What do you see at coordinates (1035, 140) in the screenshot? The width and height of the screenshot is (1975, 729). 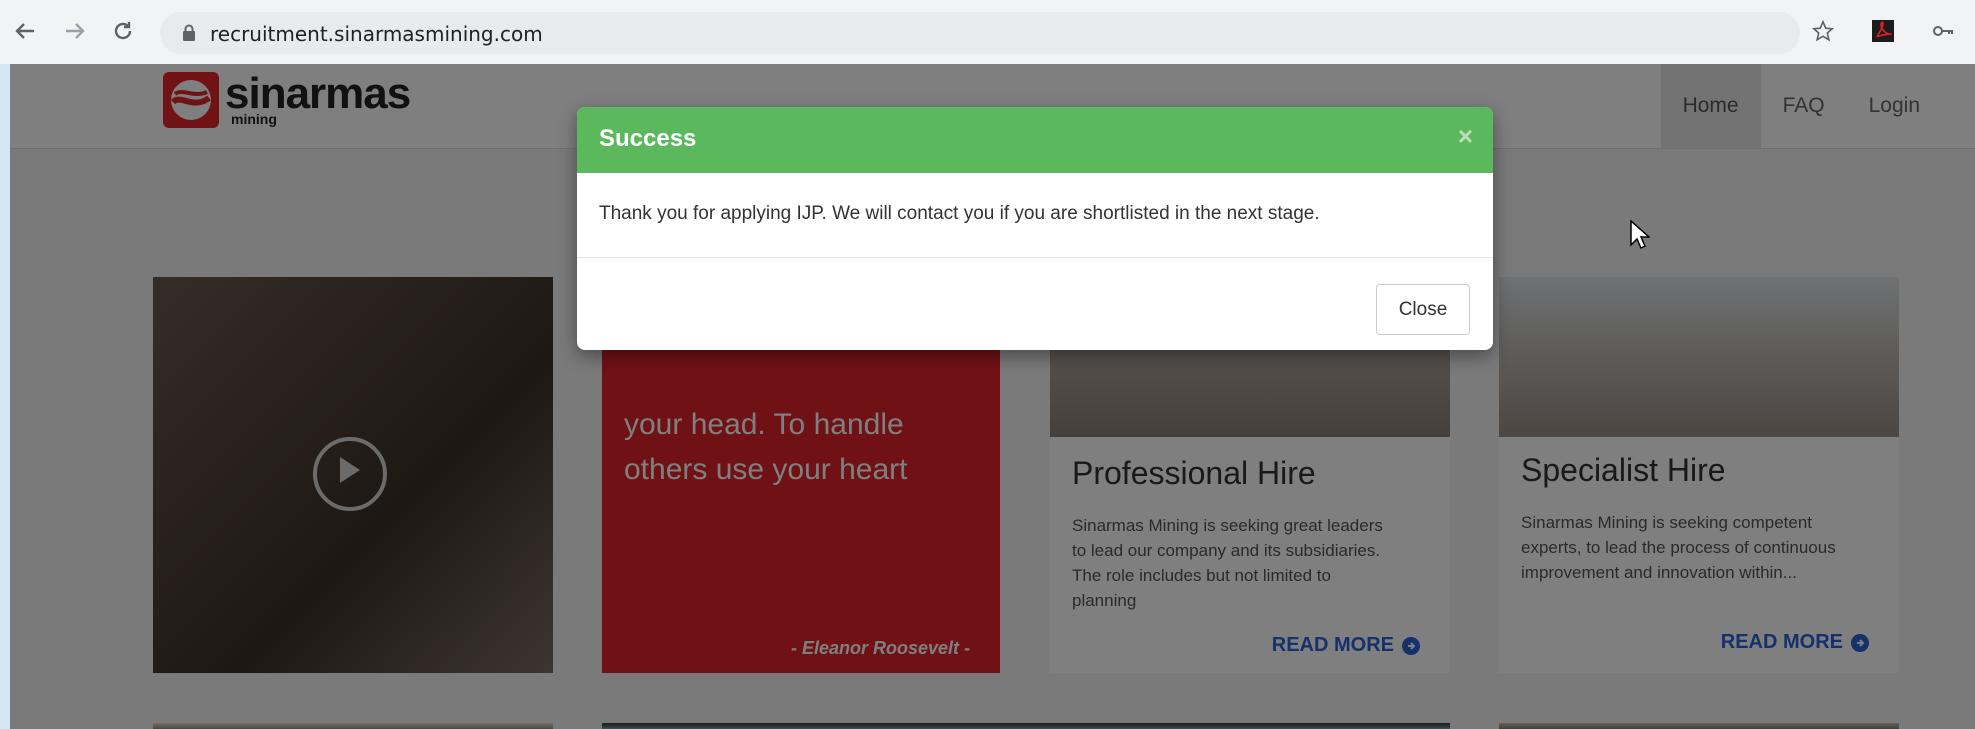 I see `modal-header: Success ×` at bounding box center [1035, 140].